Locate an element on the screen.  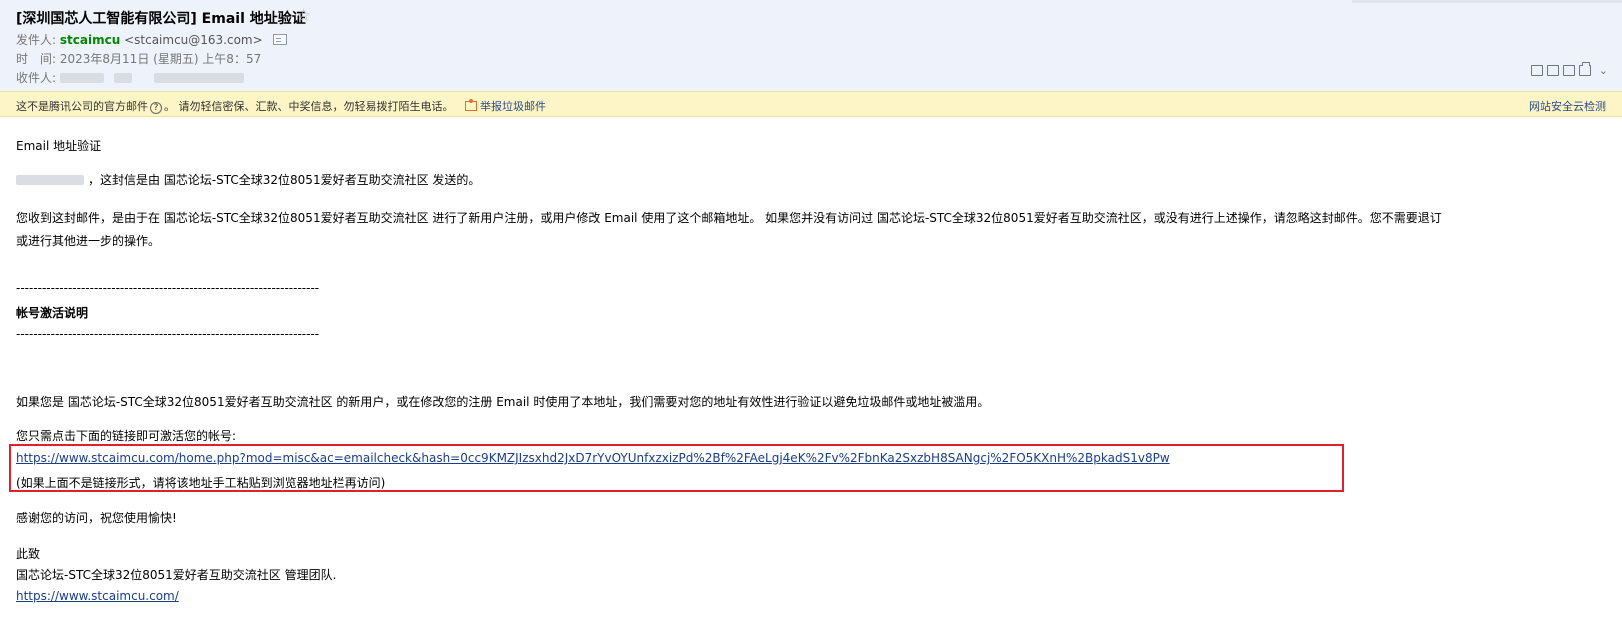
from-label: 发件人: is located at coordinates (36, 40).